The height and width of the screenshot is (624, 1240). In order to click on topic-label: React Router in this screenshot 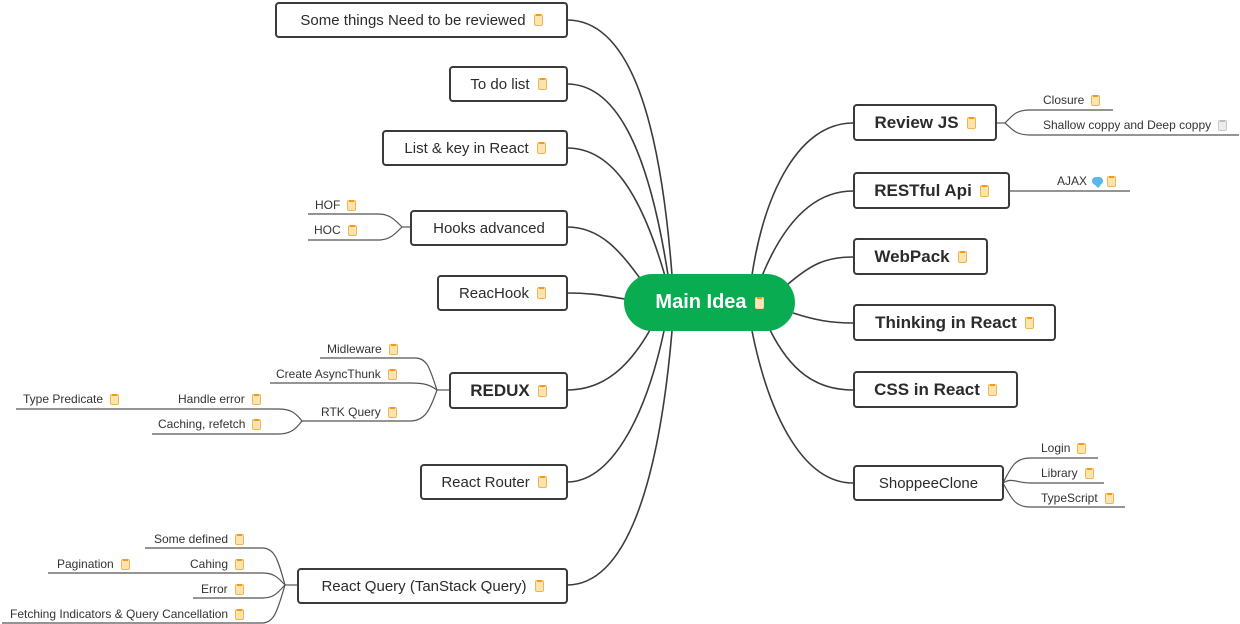, I will do `click(485, 482)`.